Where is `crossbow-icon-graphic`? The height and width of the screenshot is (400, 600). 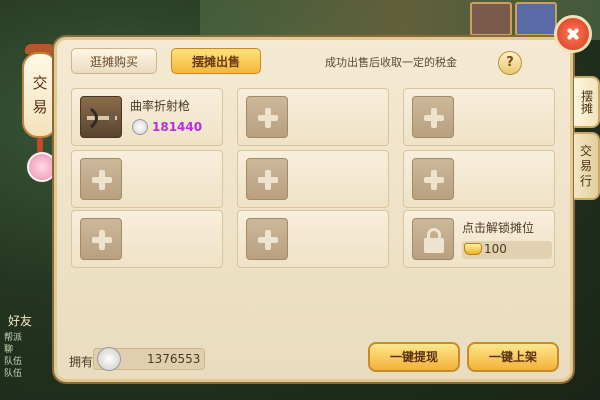 crossbow-icon-graphic is located at coordinates (102, 118).